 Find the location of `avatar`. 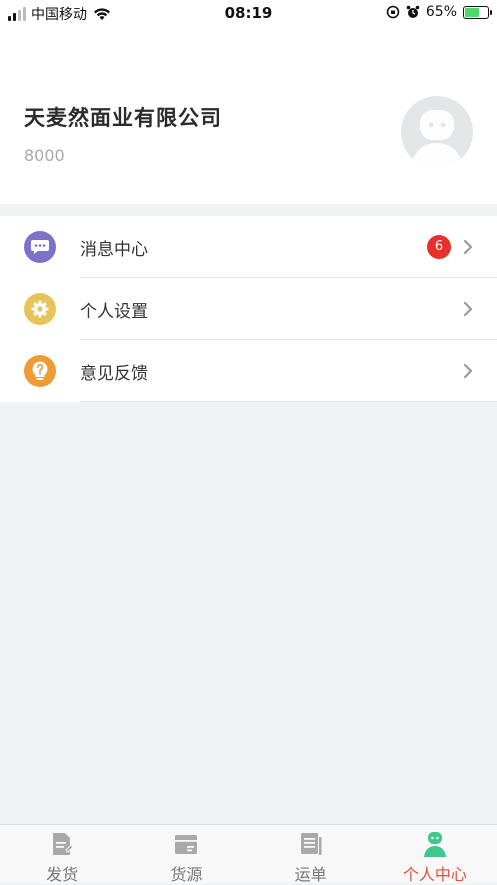

avatar is located at coordinates (437, 132).